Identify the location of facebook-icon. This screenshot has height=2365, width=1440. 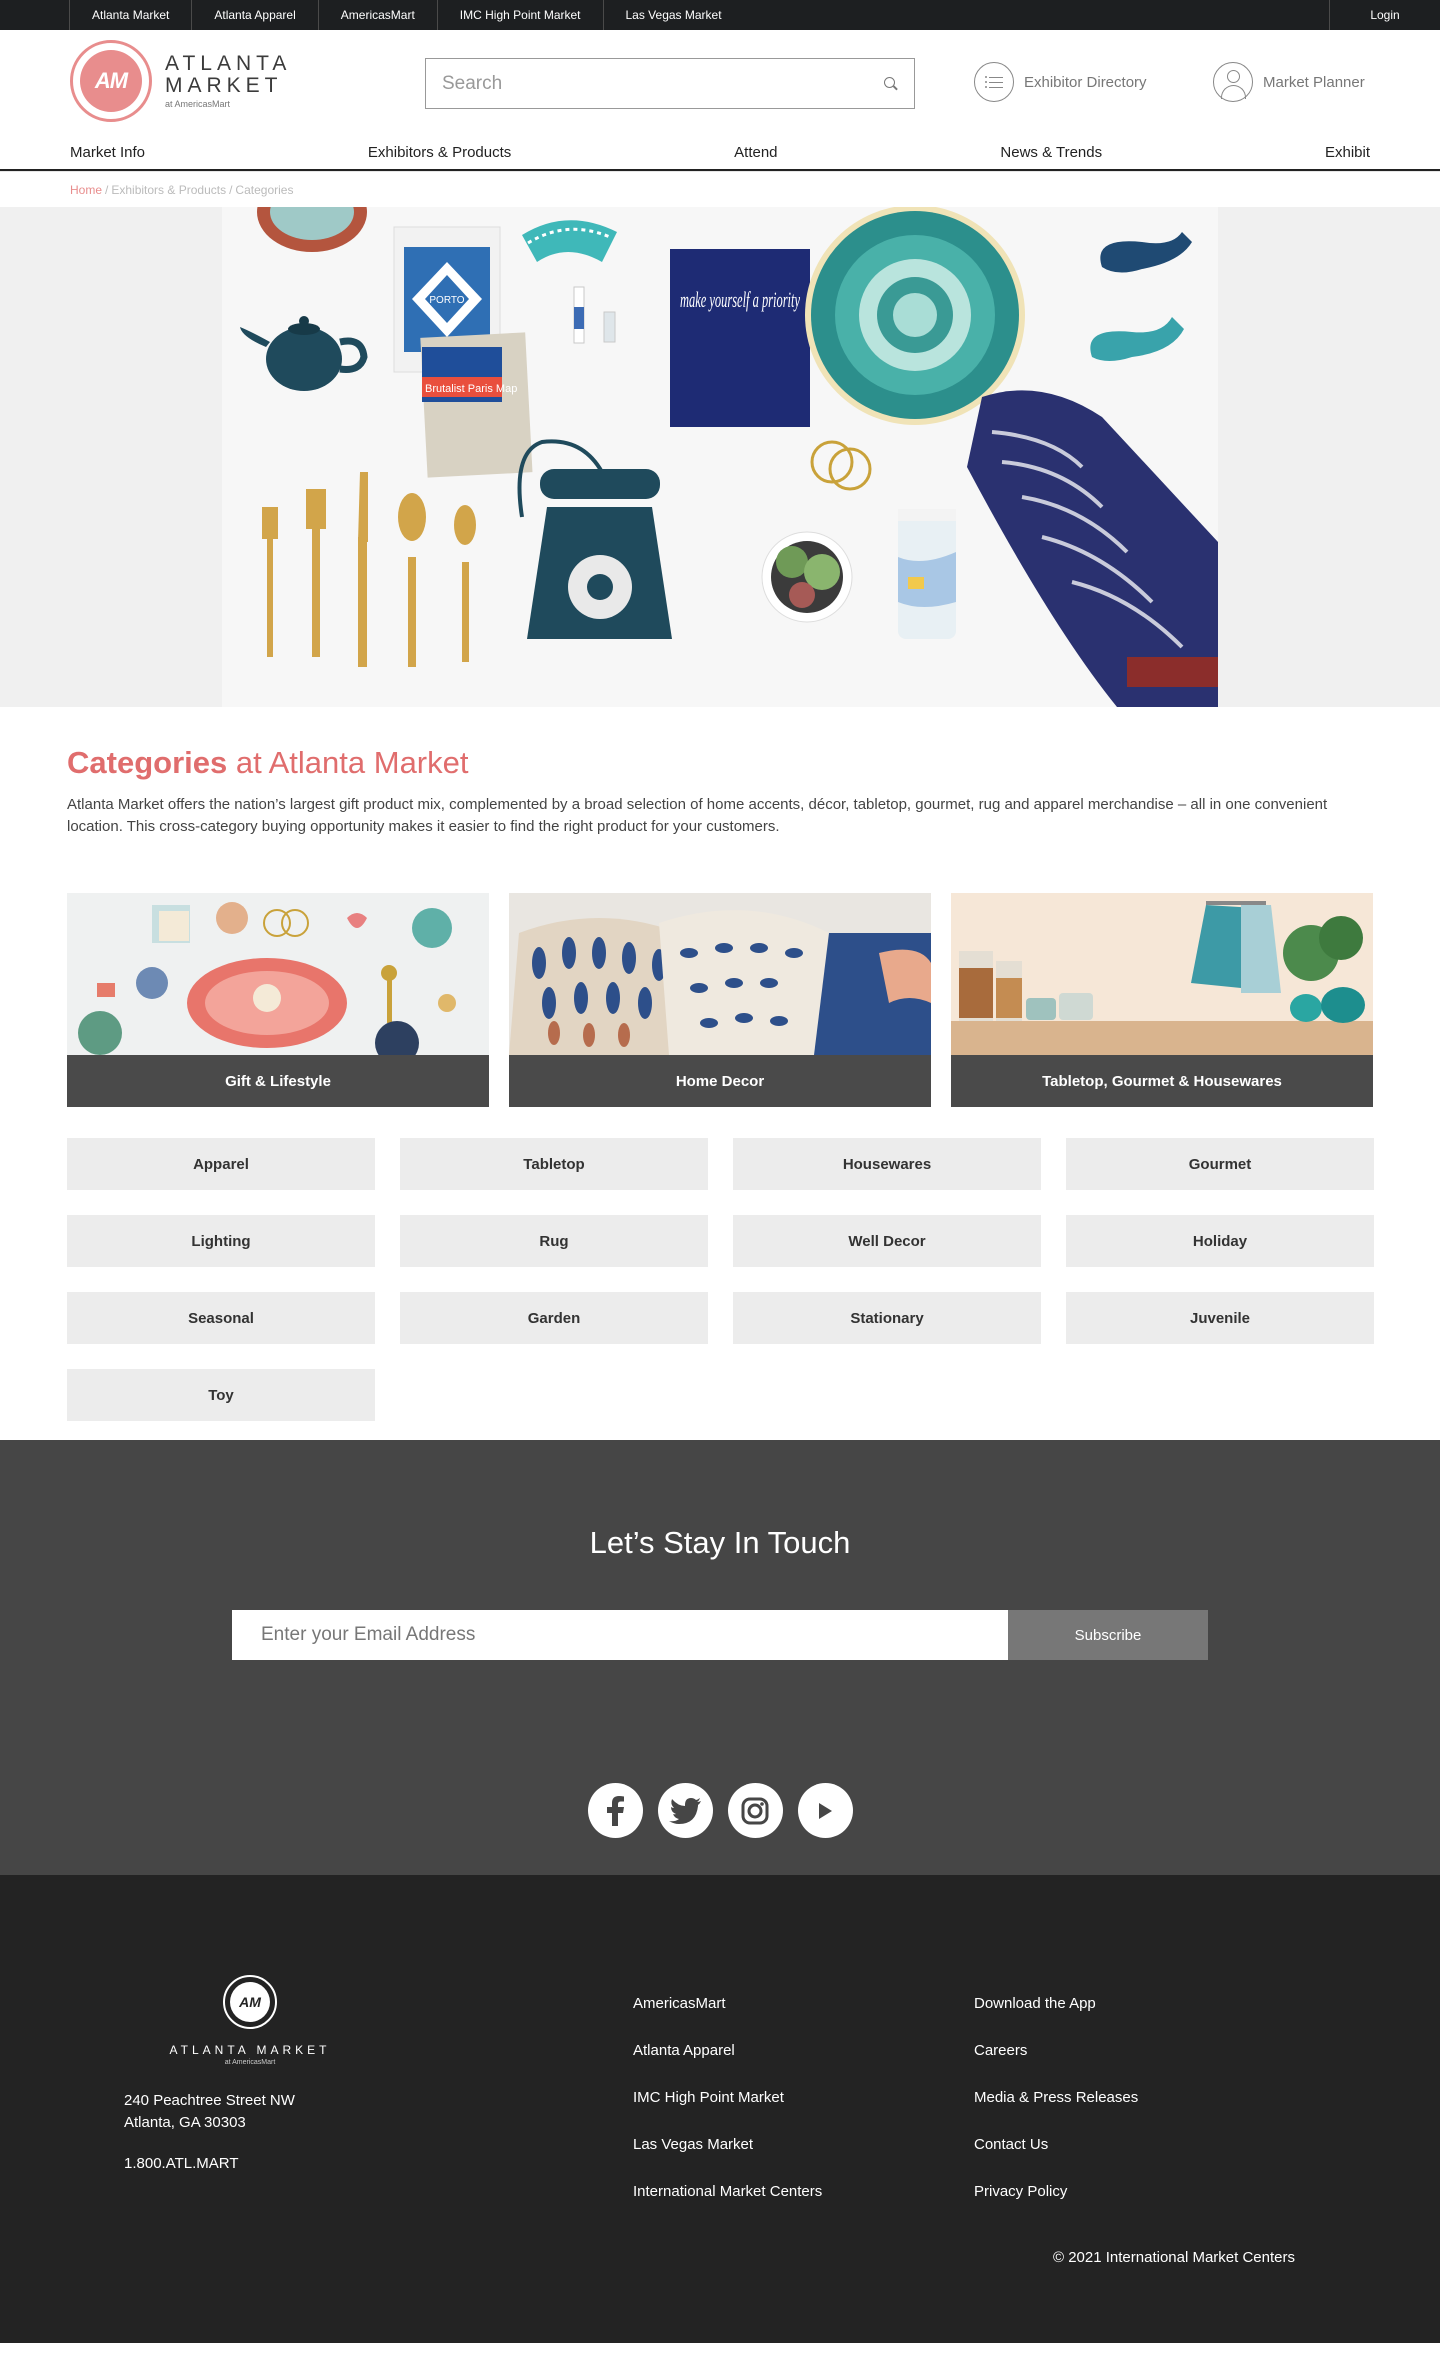
(615, 1810).